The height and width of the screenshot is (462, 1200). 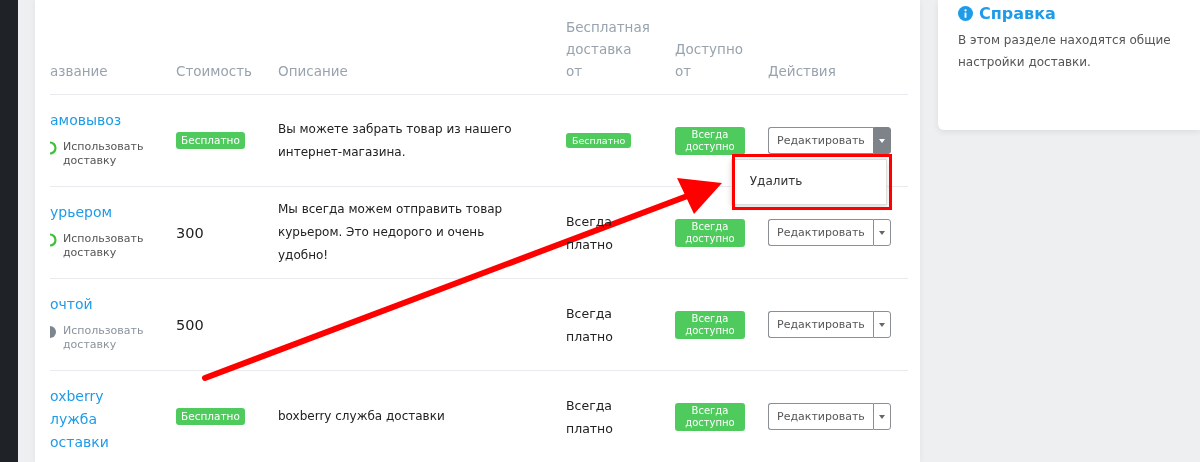 I want to click on delivery-name-link: урьером, so click(x=81, y=212).